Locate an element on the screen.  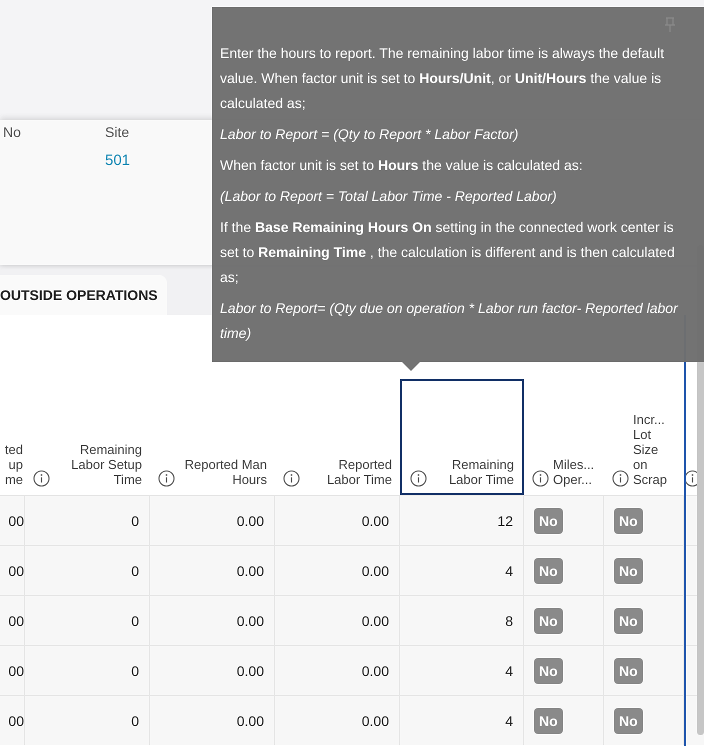
field-value-link: 501 is located at coordinates (117, 160).